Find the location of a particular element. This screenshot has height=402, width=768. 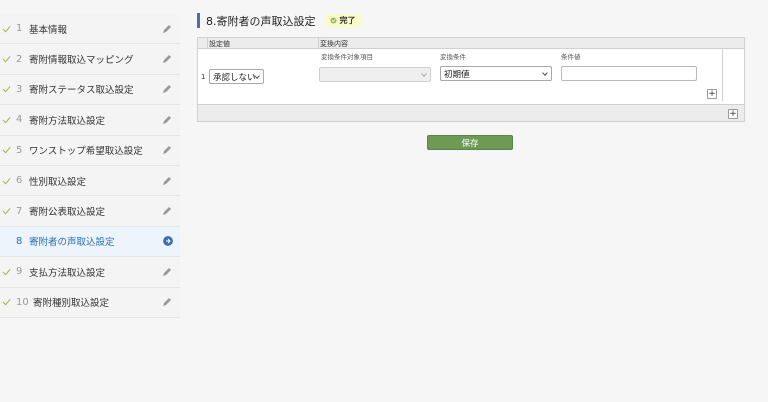

table-header: 設定値 変換内容 is located at coordinates (471, 43).